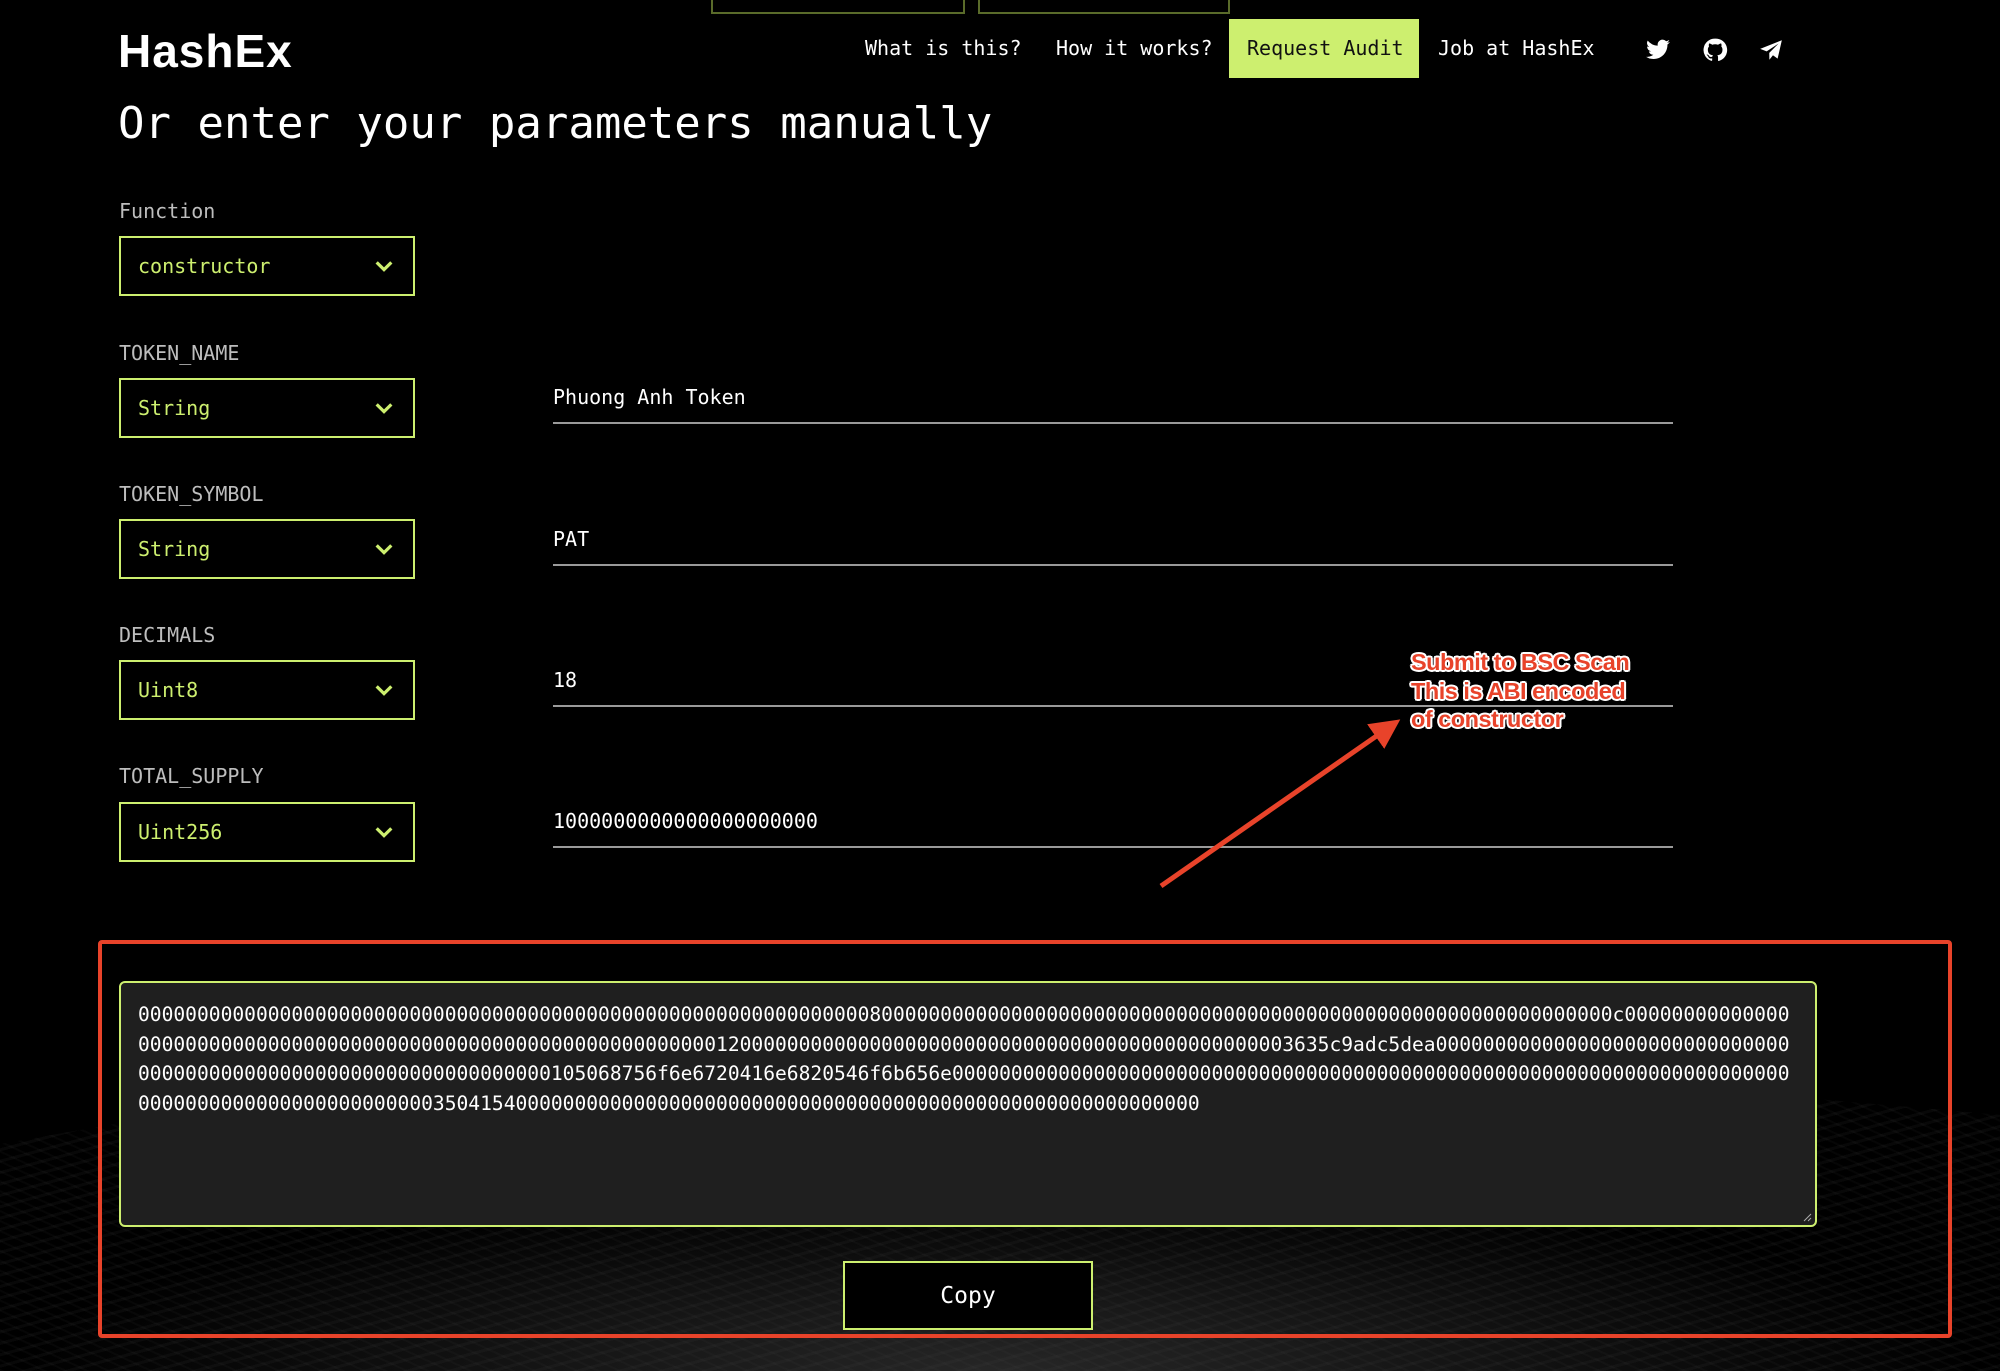 Image resolution: width=2000 pixels, height=1371 pixels. What do you see at coordinates (174, 549) in the screenshot?
I see `token-symbol-type-value: String` at bounding box center [174, 549].